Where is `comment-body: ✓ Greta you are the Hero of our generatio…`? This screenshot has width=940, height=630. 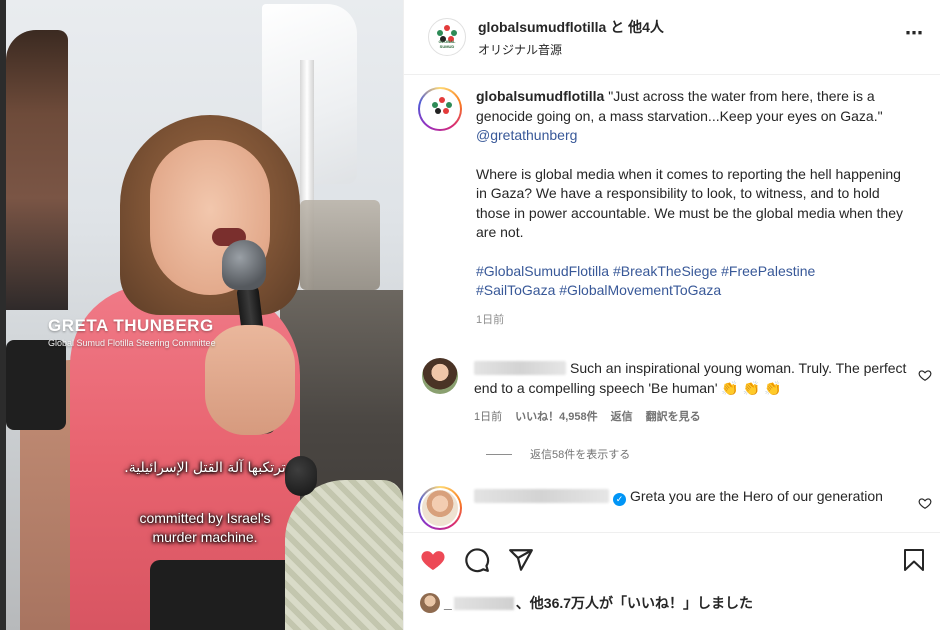
comment-body: ✓ Greta you are the Hero of our generatio… is located at coordinates (694, 508).